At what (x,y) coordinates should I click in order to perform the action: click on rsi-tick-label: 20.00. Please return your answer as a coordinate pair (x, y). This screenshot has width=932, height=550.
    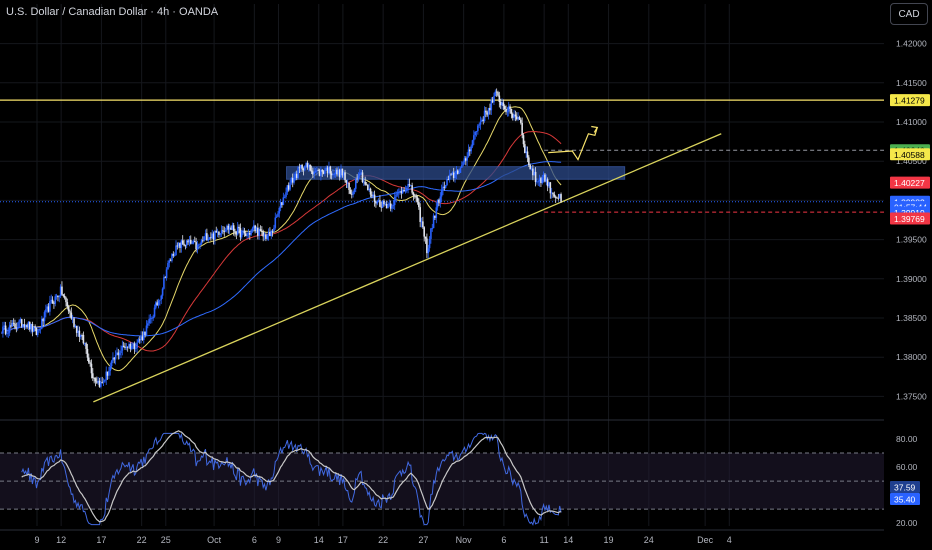
    Looking at the image, I should click on (907, 523).